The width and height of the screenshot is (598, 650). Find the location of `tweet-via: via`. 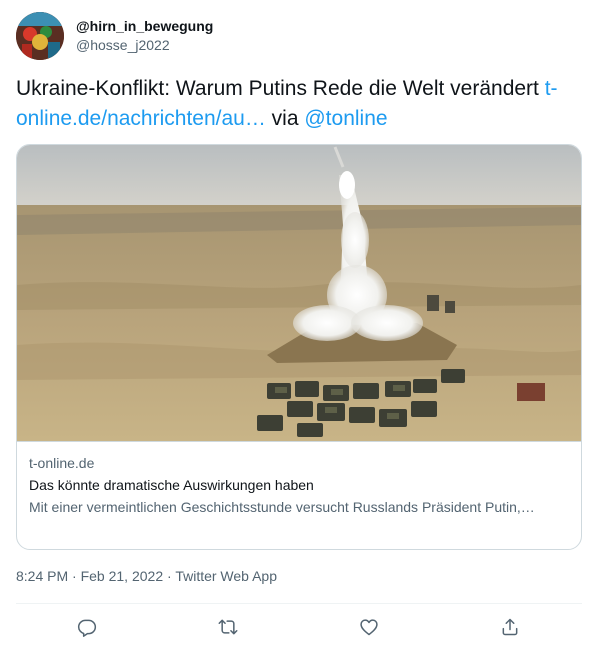

tweet-via: via is located at coordinates (285, 118).